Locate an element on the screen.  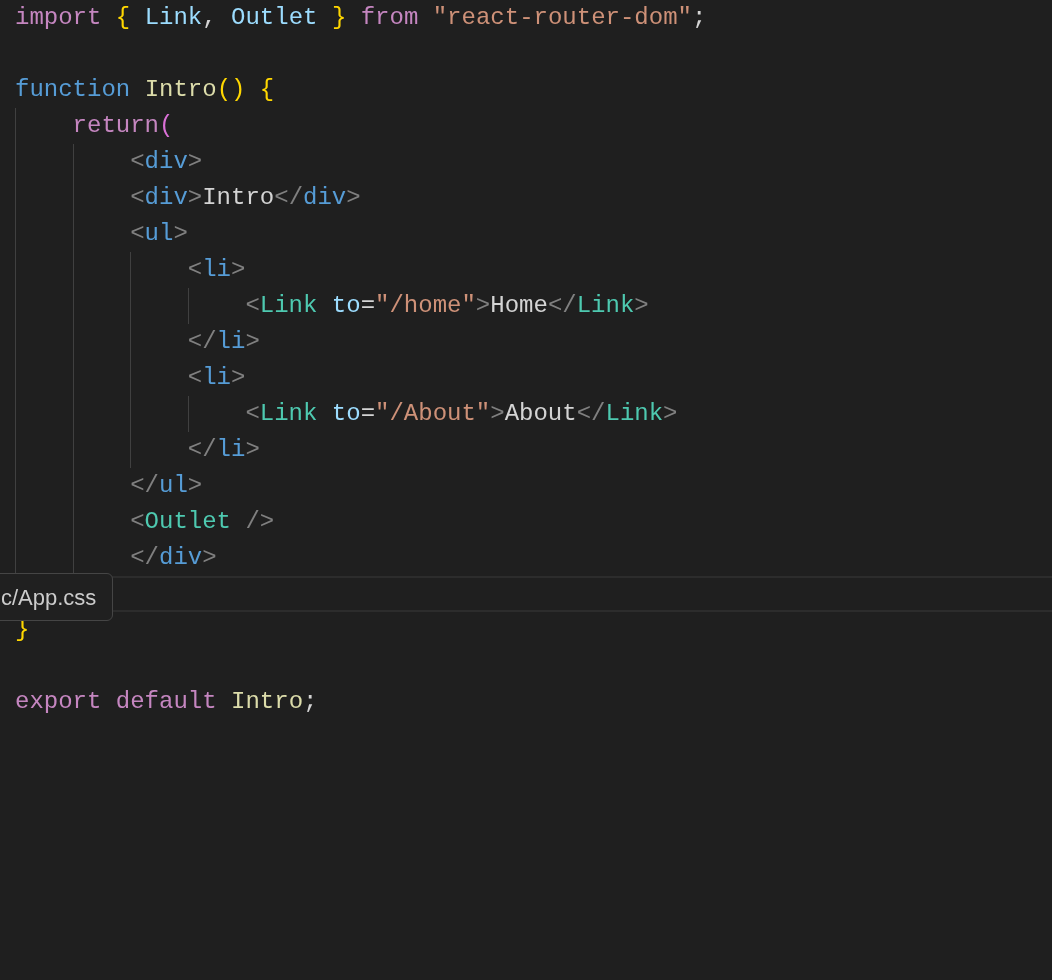
code-line: <div> is located at coordinates (166, 162).